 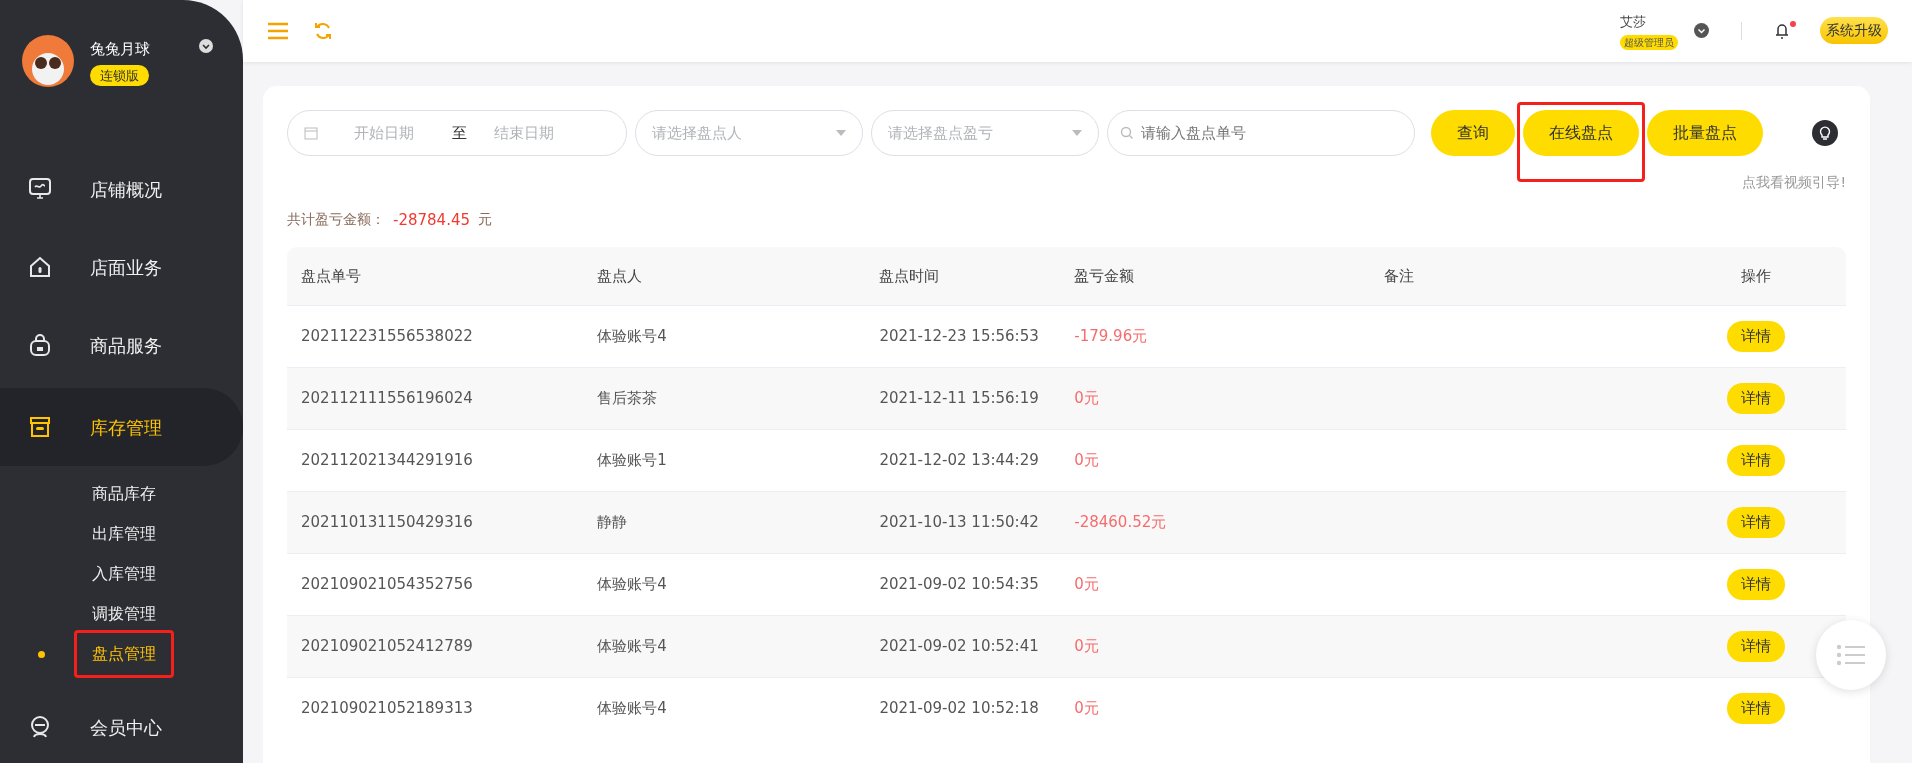 I want to click on monitor-icon, so click(x=40, y=189).